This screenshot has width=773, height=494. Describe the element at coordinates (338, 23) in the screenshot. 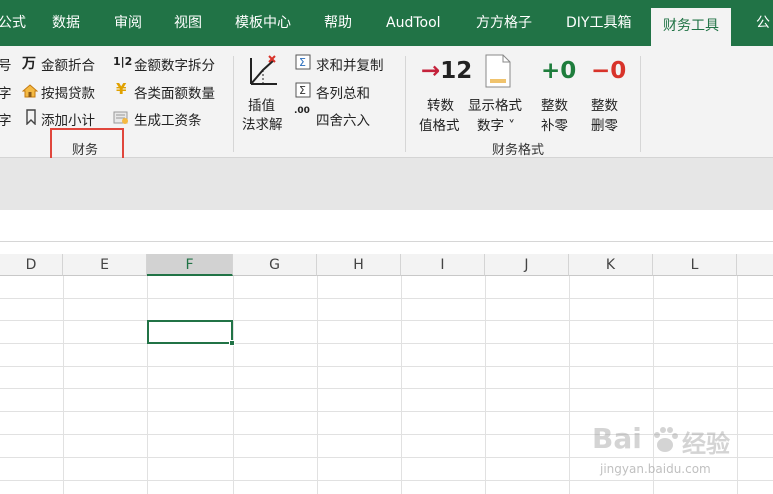

I see `tab-help: 帮助` at that location.